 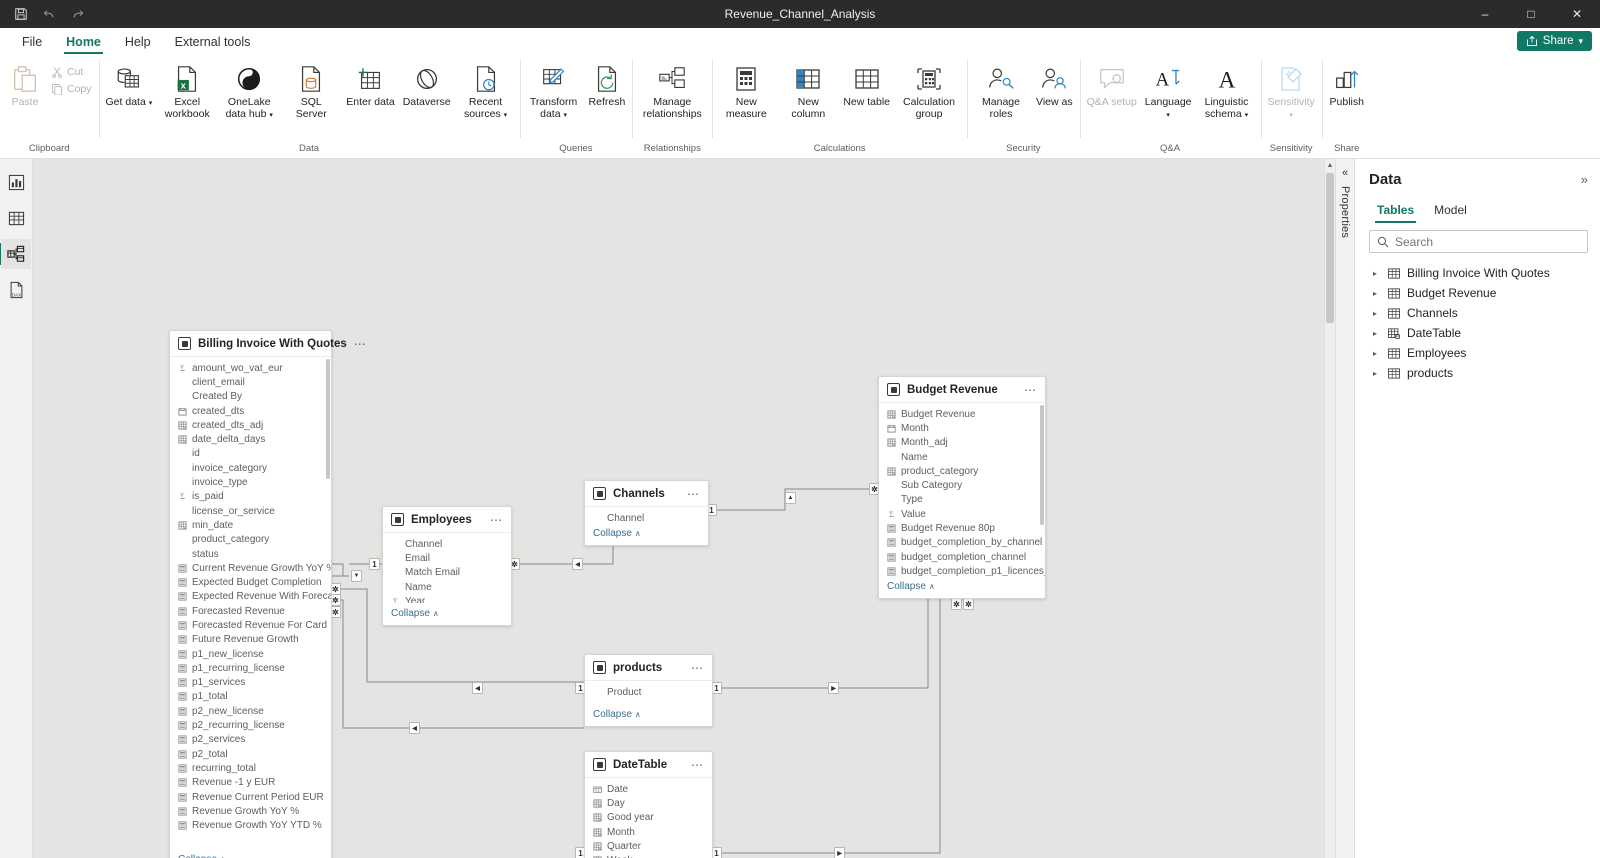 I want to click on data-pane-table-item: ▸ products, so click(x=1477, y=373).